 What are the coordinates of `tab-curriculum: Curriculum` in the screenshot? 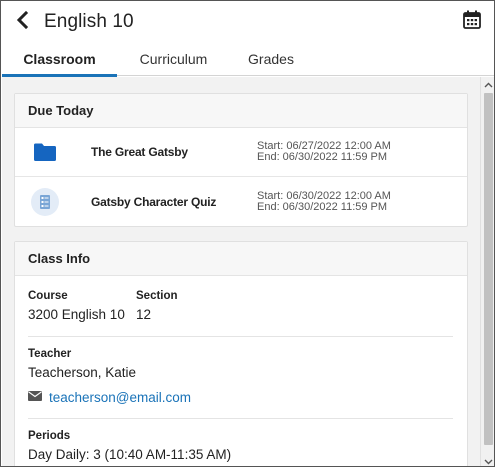 It's located at (173, 59).